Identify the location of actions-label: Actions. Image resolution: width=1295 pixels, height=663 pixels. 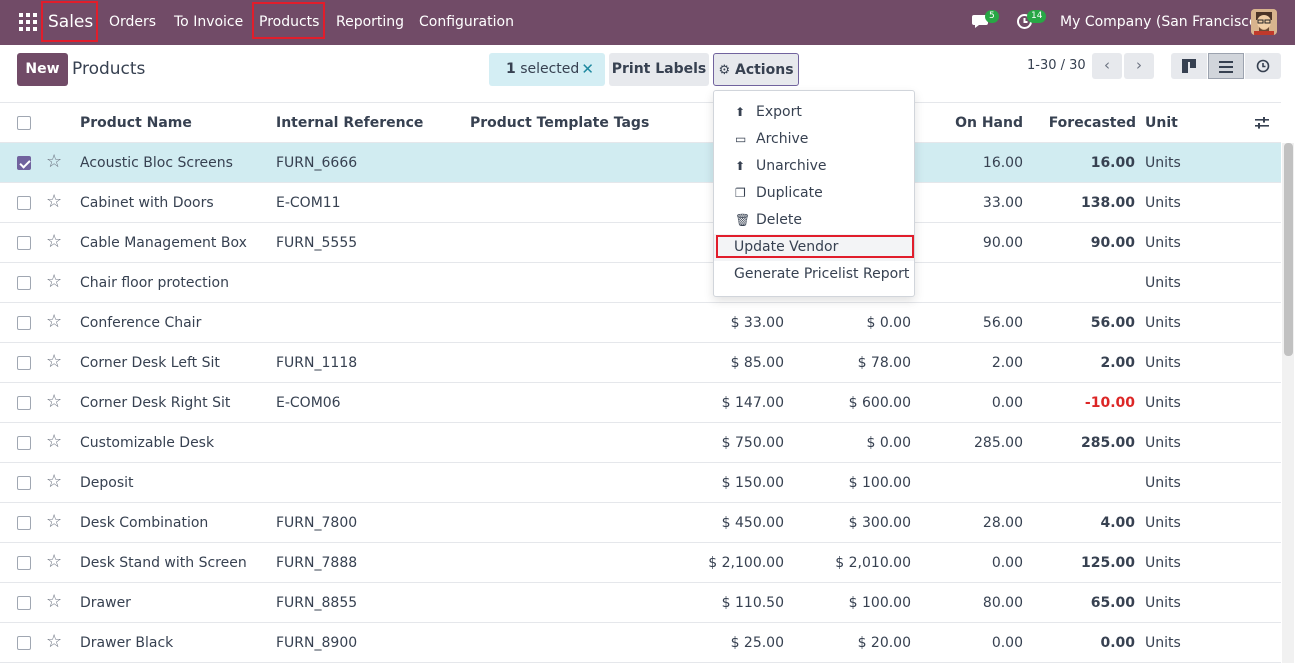
(764, 70).